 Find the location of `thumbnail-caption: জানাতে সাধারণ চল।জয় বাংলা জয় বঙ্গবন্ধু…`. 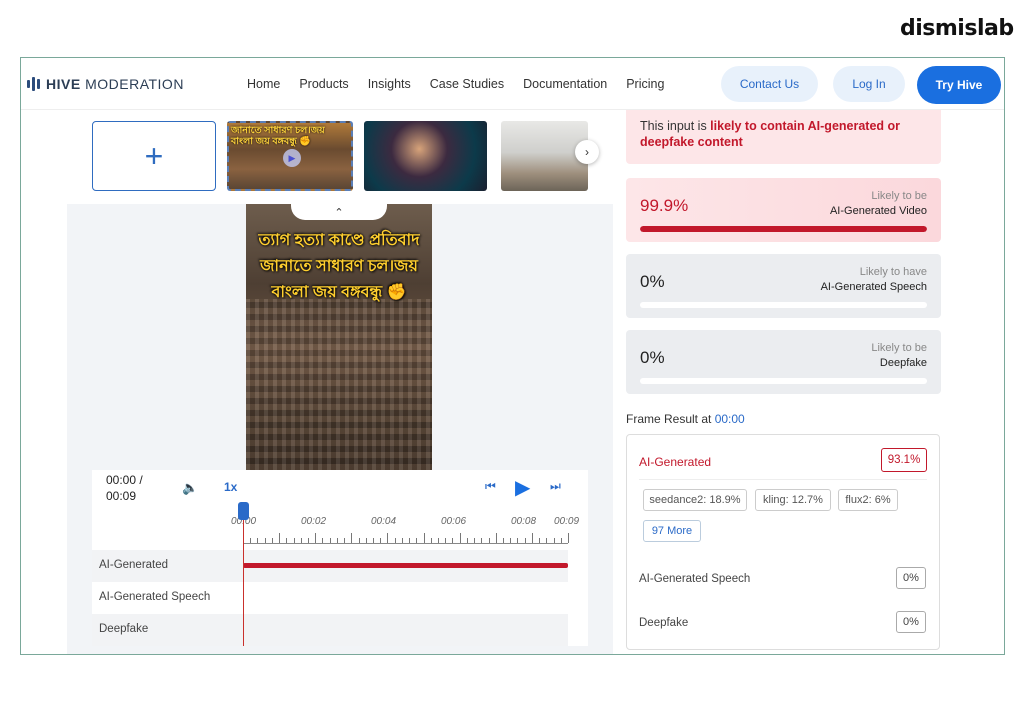

thumbnail-caption: জানাতে সাধারণ চল।জয় বাংলা জয় বঙ্গবন্ধু… is located at coordinates (278, 136).